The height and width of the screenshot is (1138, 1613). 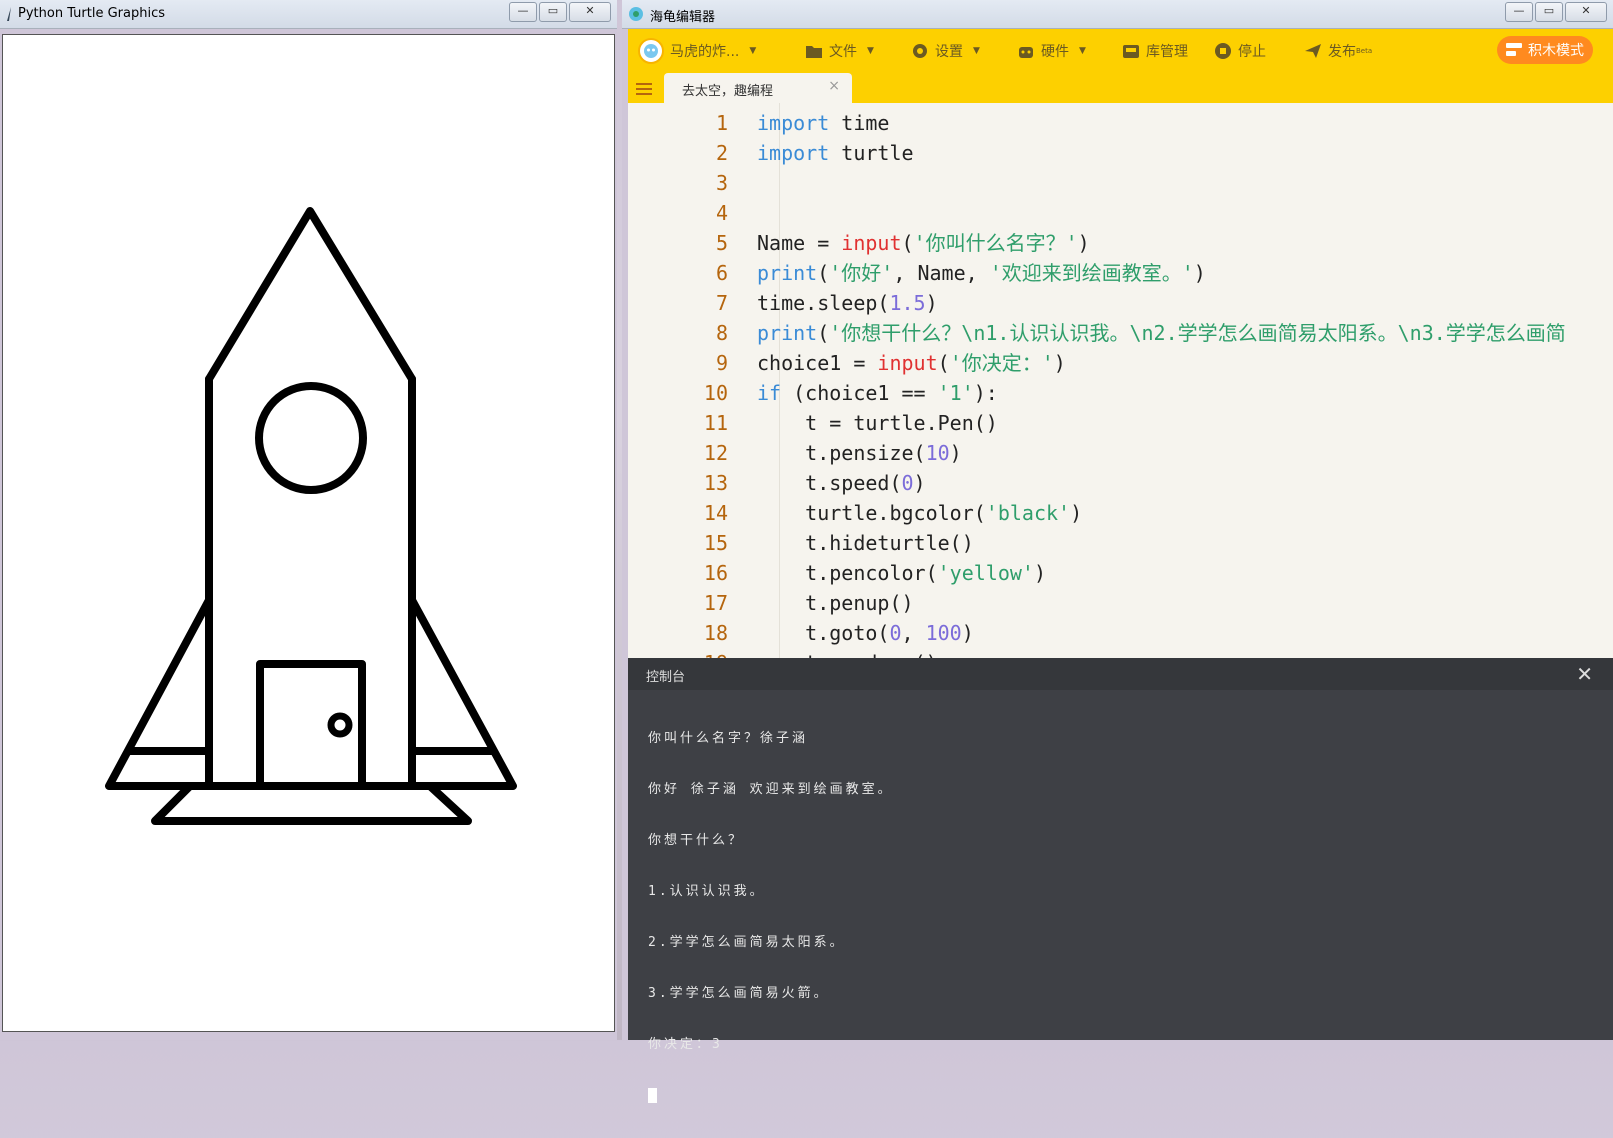 I want to click on console-input-line, so click(x=771, y=1095).